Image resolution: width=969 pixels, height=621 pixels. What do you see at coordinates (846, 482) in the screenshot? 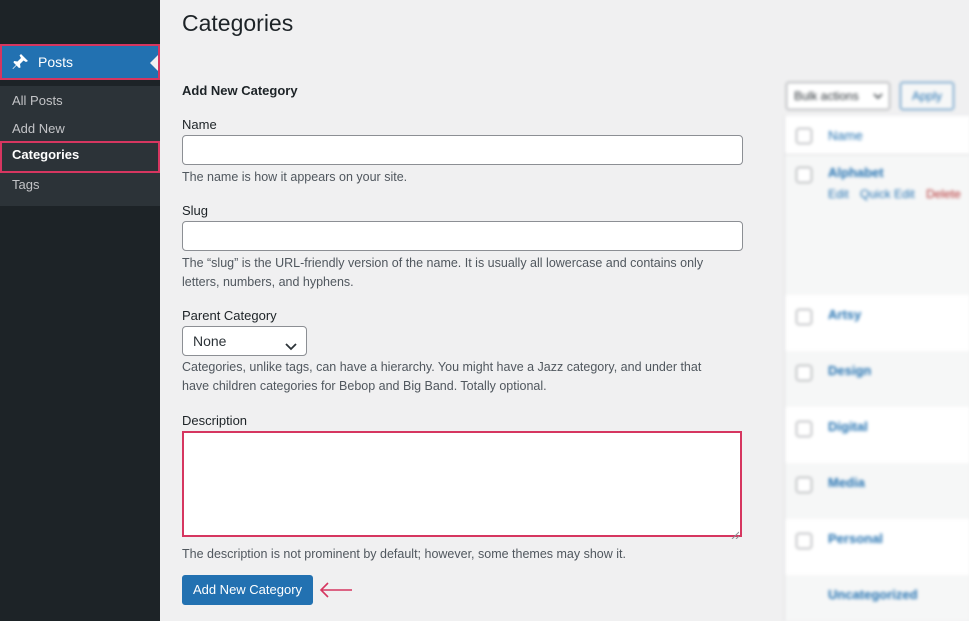
I see `category-name: Media` at bounding box center [846, 482].